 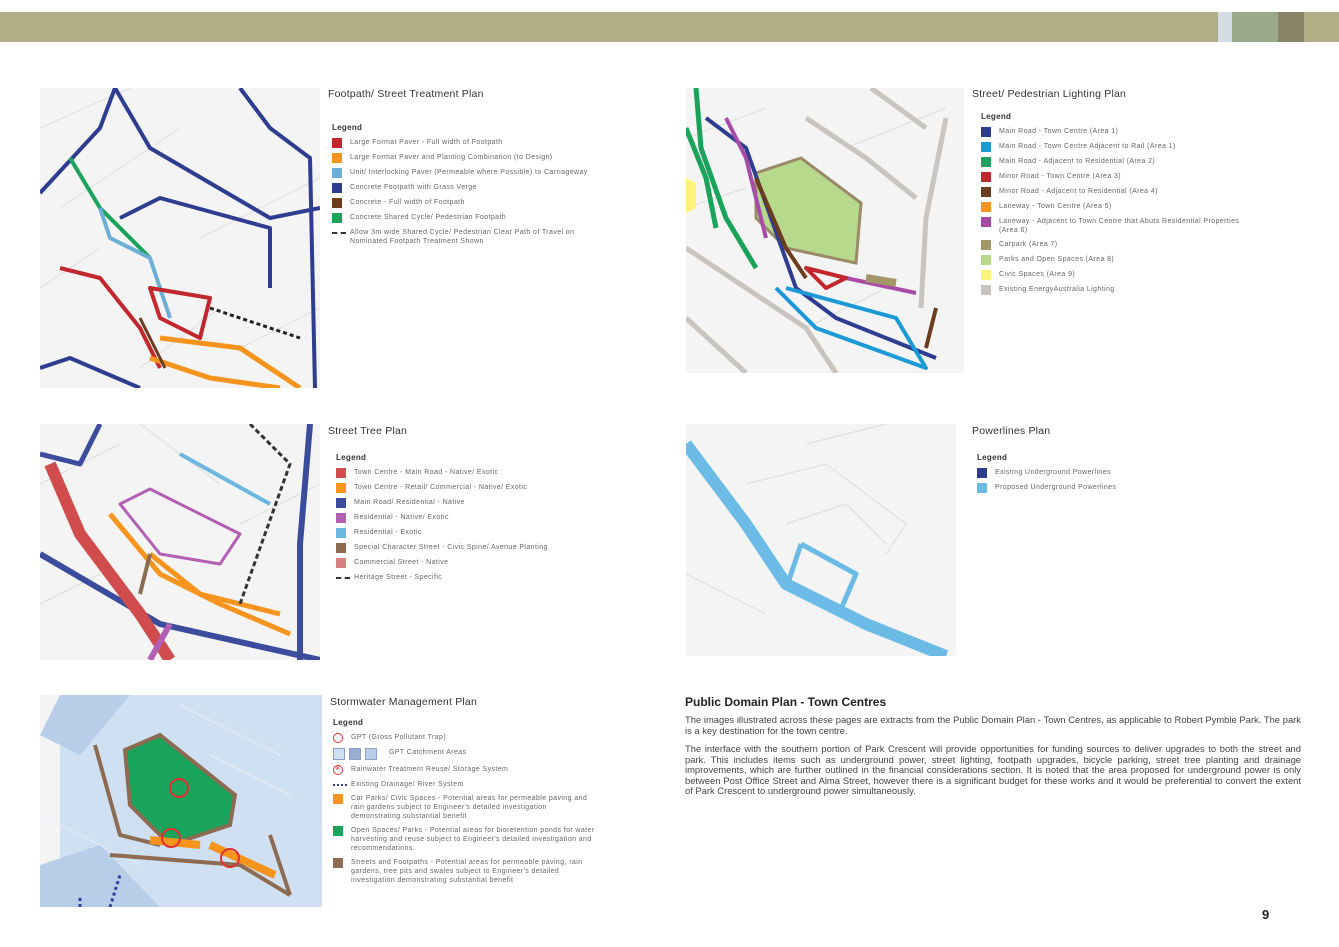 What do you see at coordinates (1011, 431) in the screenshot?
I see `powerlines-title: Powerlines Plan` at bounding box center [1011, 431].